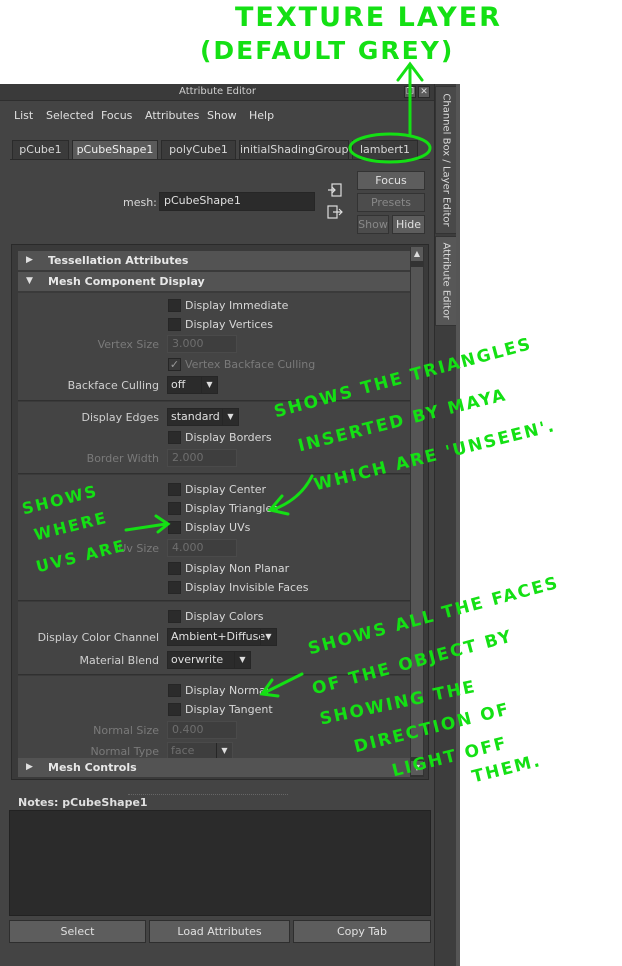 This screenshot has width=622, height=966. I want to click on annotation-arrow-uvs, so click(147, 524).